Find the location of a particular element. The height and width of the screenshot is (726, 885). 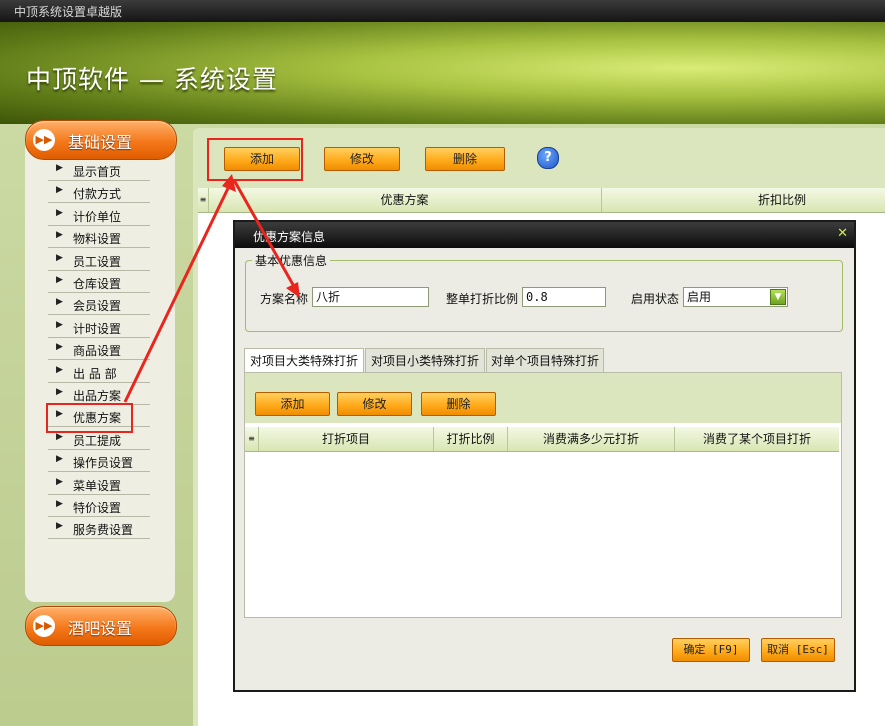

annotation-arrows is located at coordinates (211, 288).